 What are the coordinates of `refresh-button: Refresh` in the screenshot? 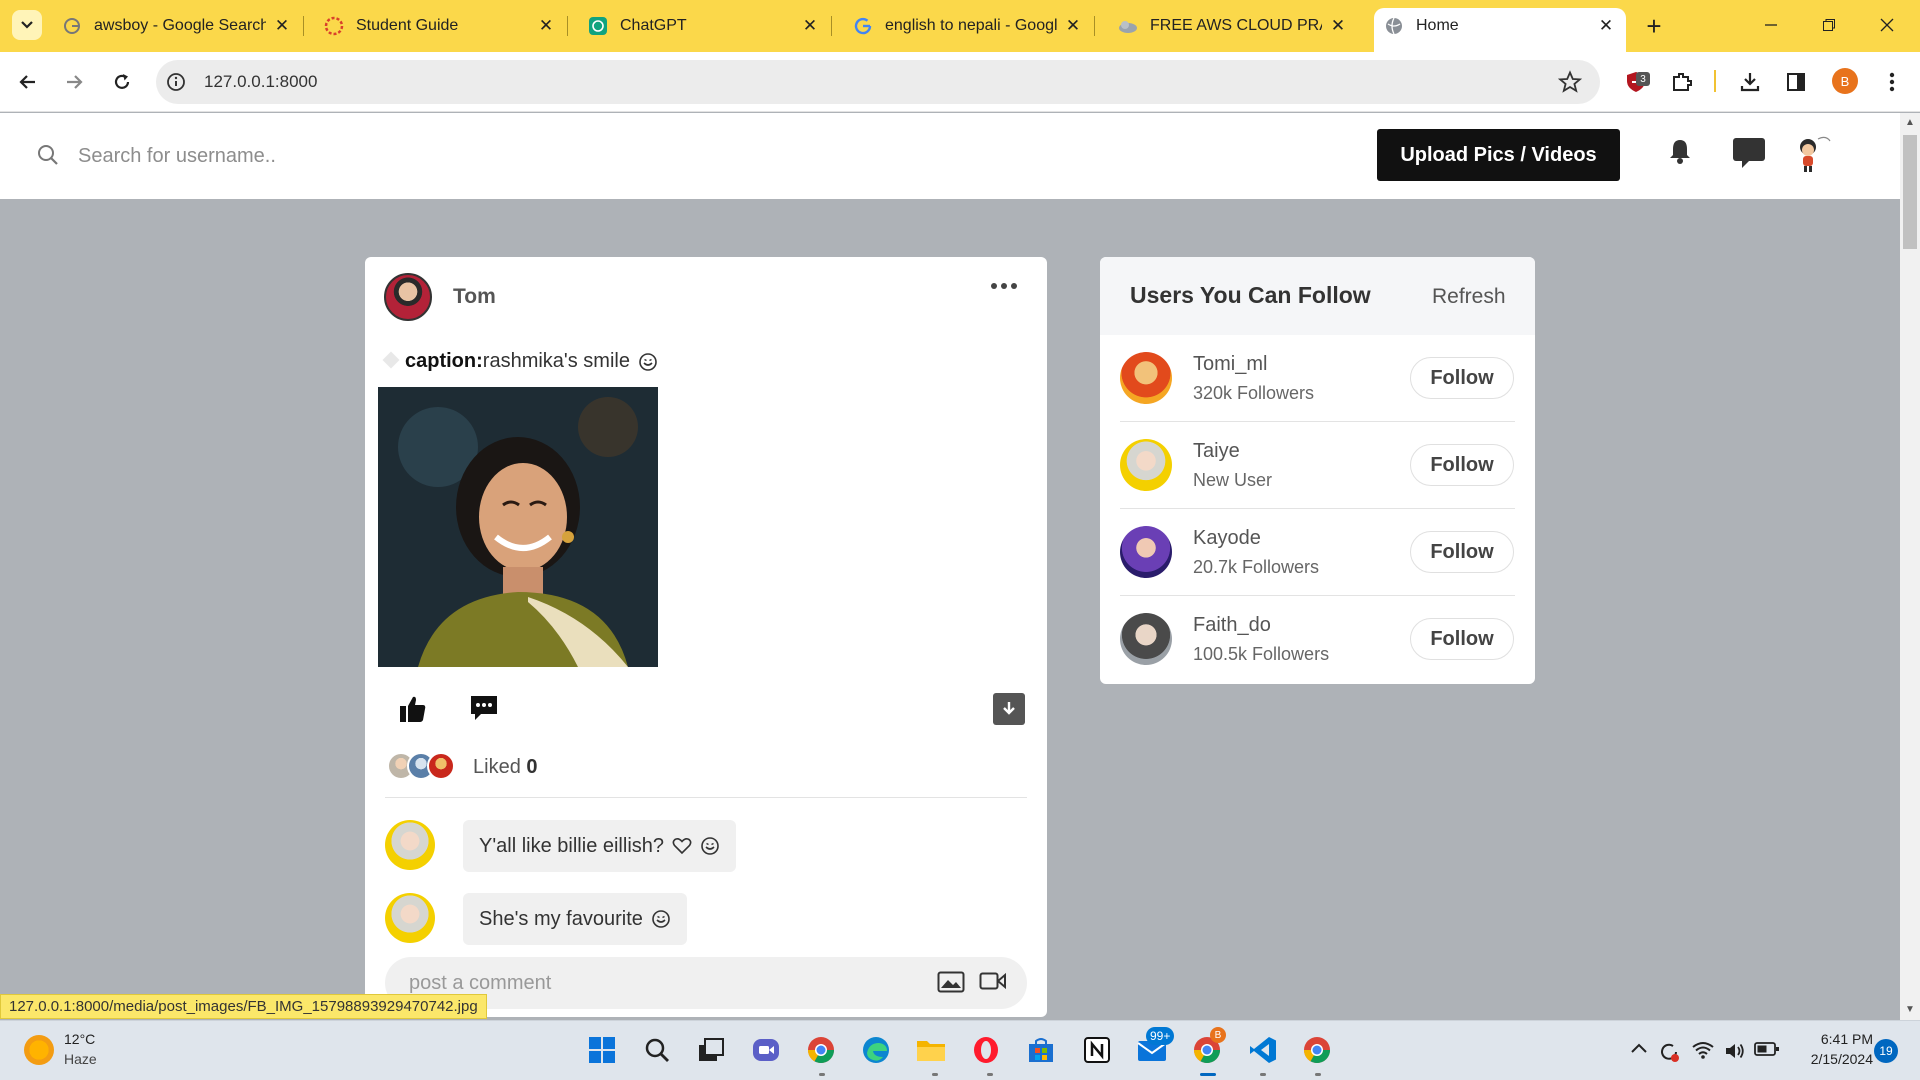 It's located at (1469, 297).